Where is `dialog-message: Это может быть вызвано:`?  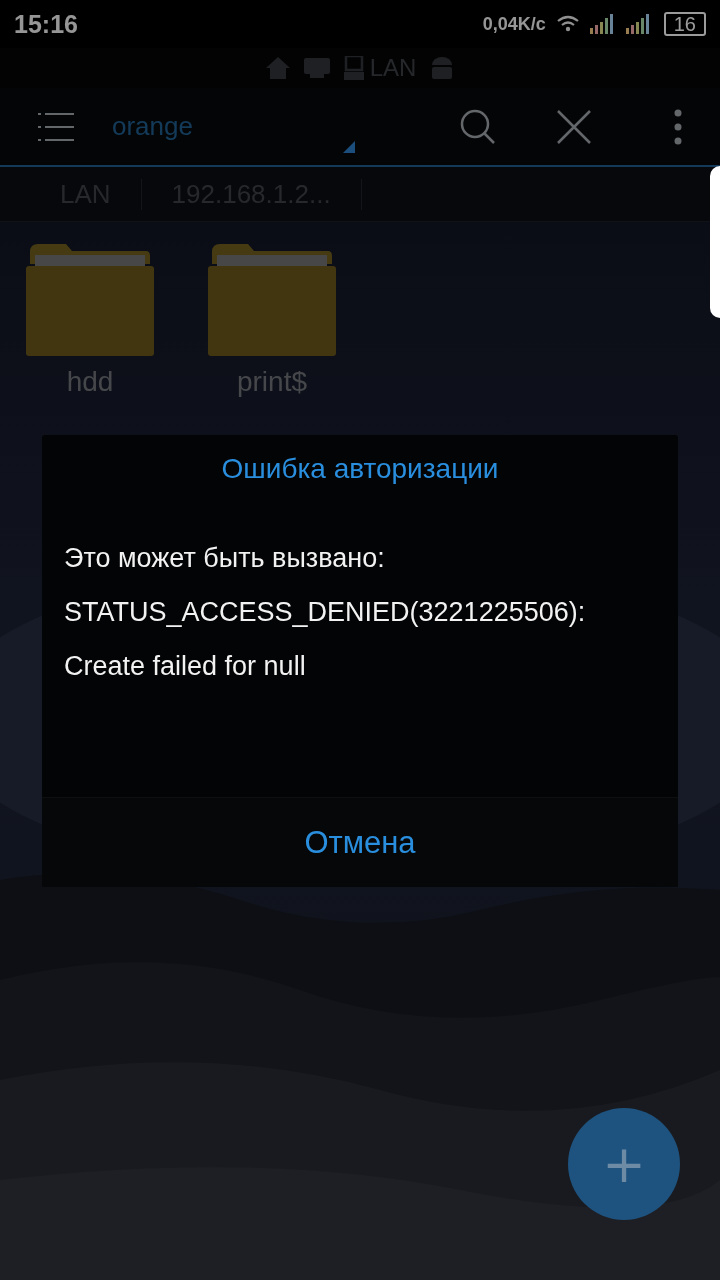 dialog-message: Это может быть вызвано: is located at coordinates (225, 558).